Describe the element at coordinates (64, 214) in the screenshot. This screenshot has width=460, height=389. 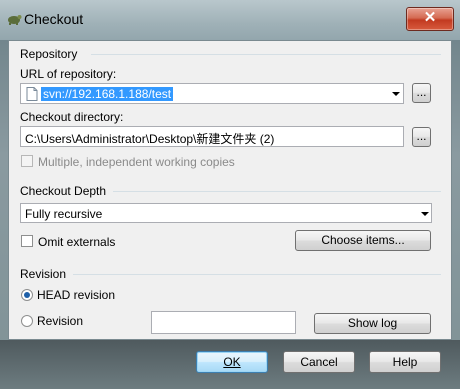
I see `checkout-depth-value: Fully recursive` at that location.